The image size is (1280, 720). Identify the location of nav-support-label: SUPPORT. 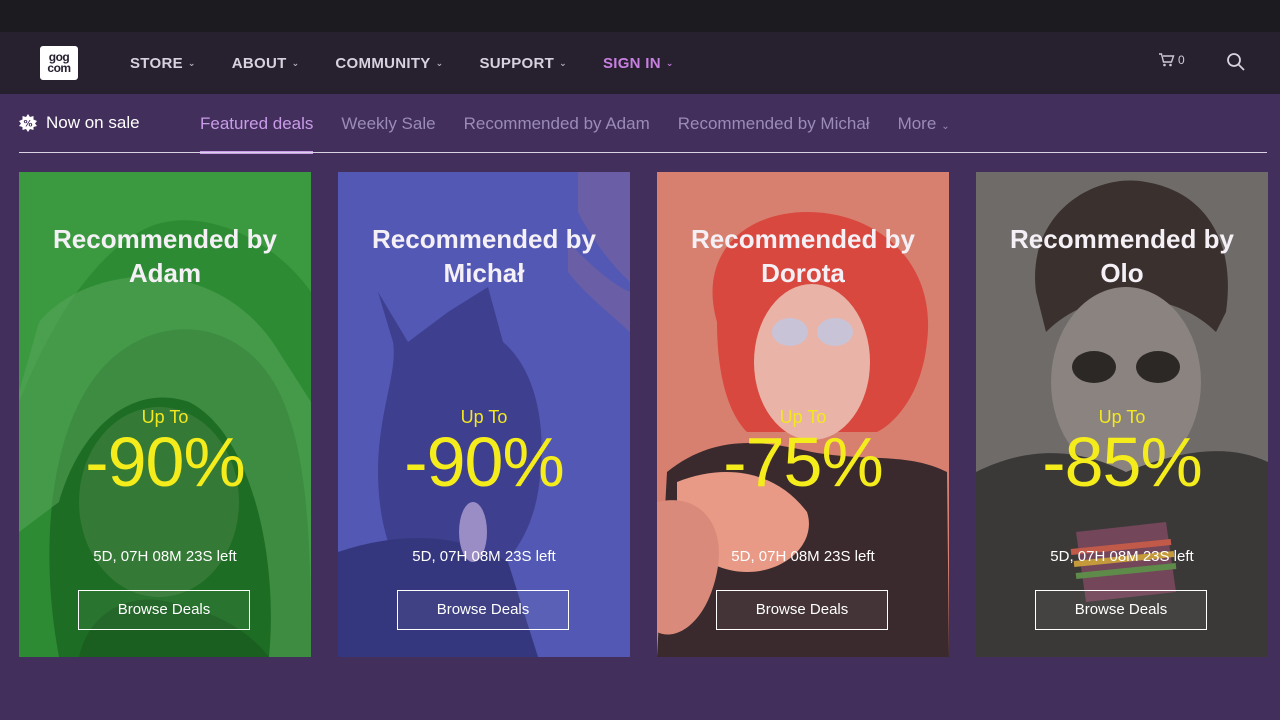
(517, 63).